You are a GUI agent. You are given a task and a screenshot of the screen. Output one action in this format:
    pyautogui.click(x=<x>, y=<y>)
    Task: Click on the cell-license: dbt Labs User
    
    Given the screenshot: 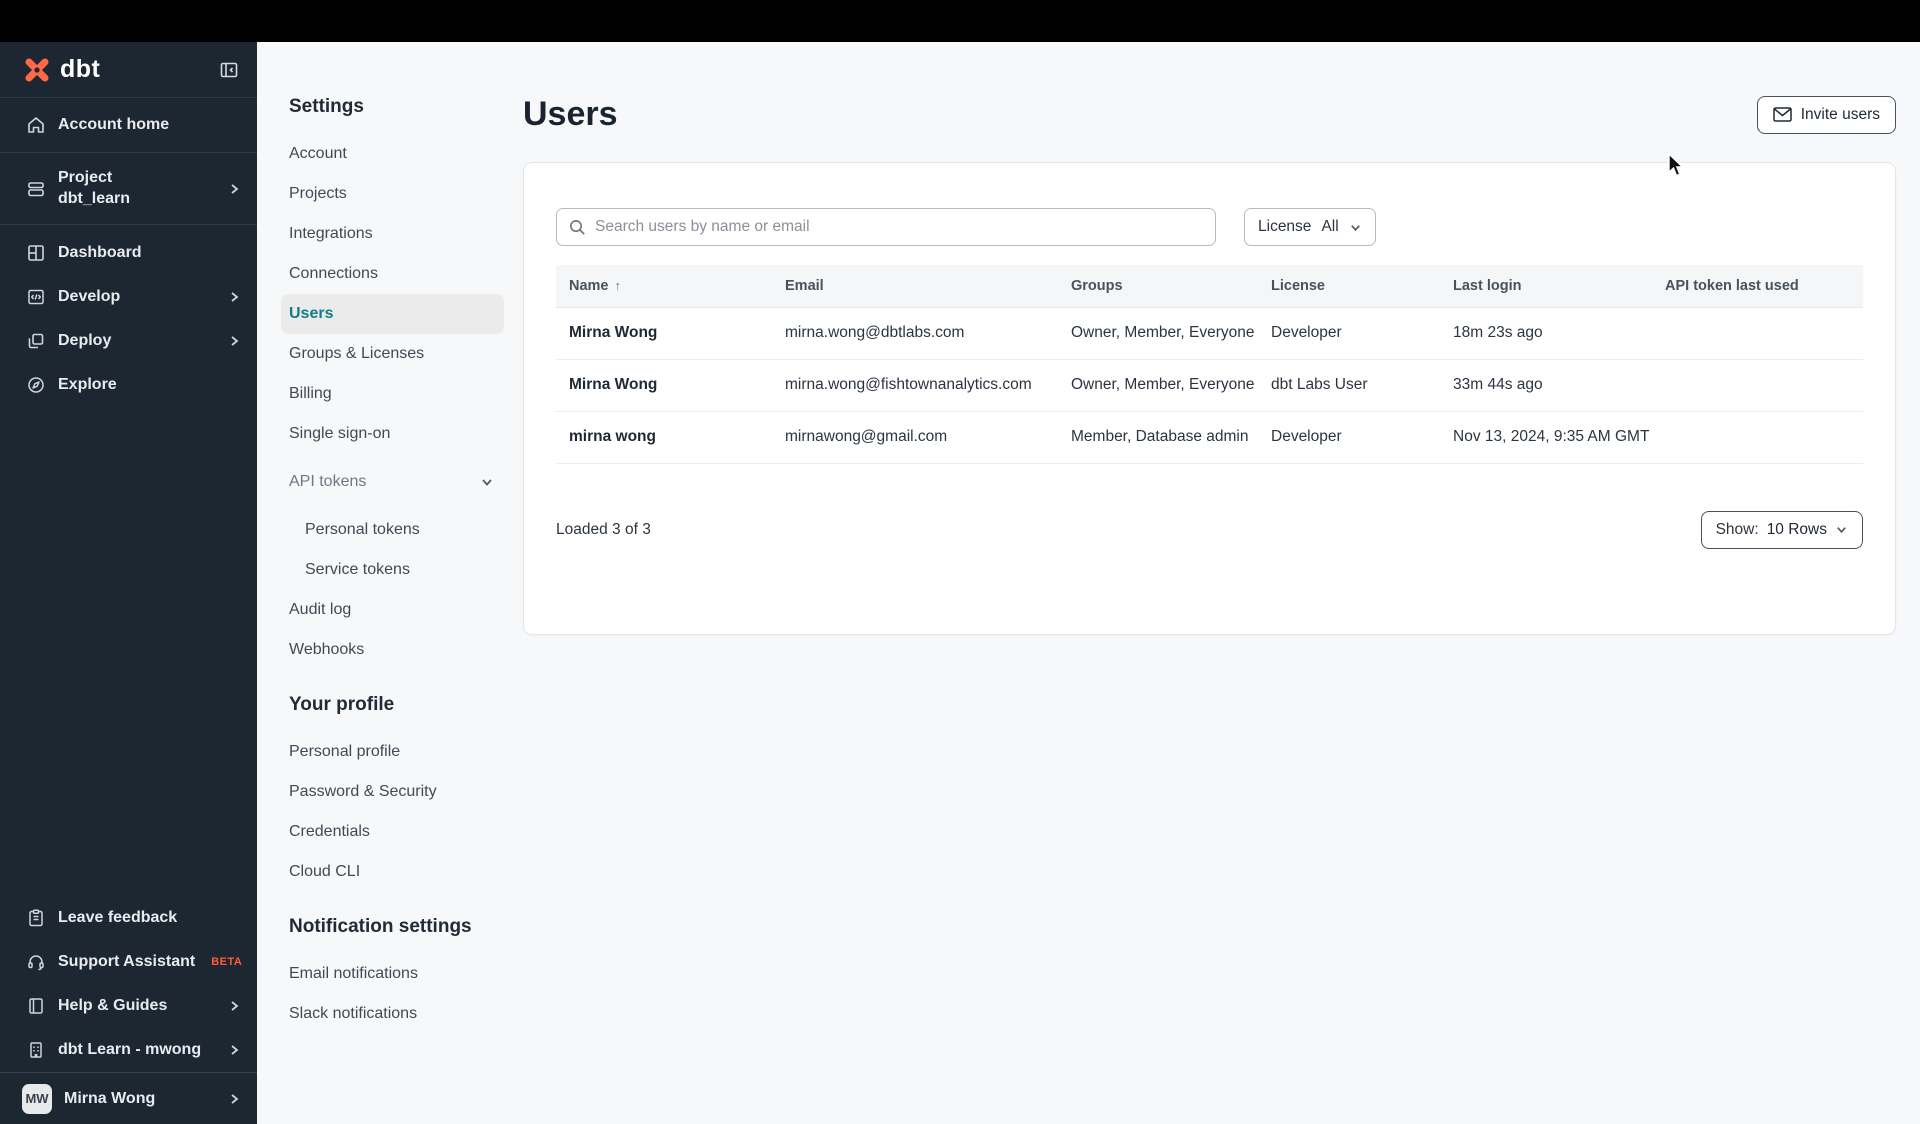 What is the action you would take?
    pyautogui.click(x=1349, y=385)
    